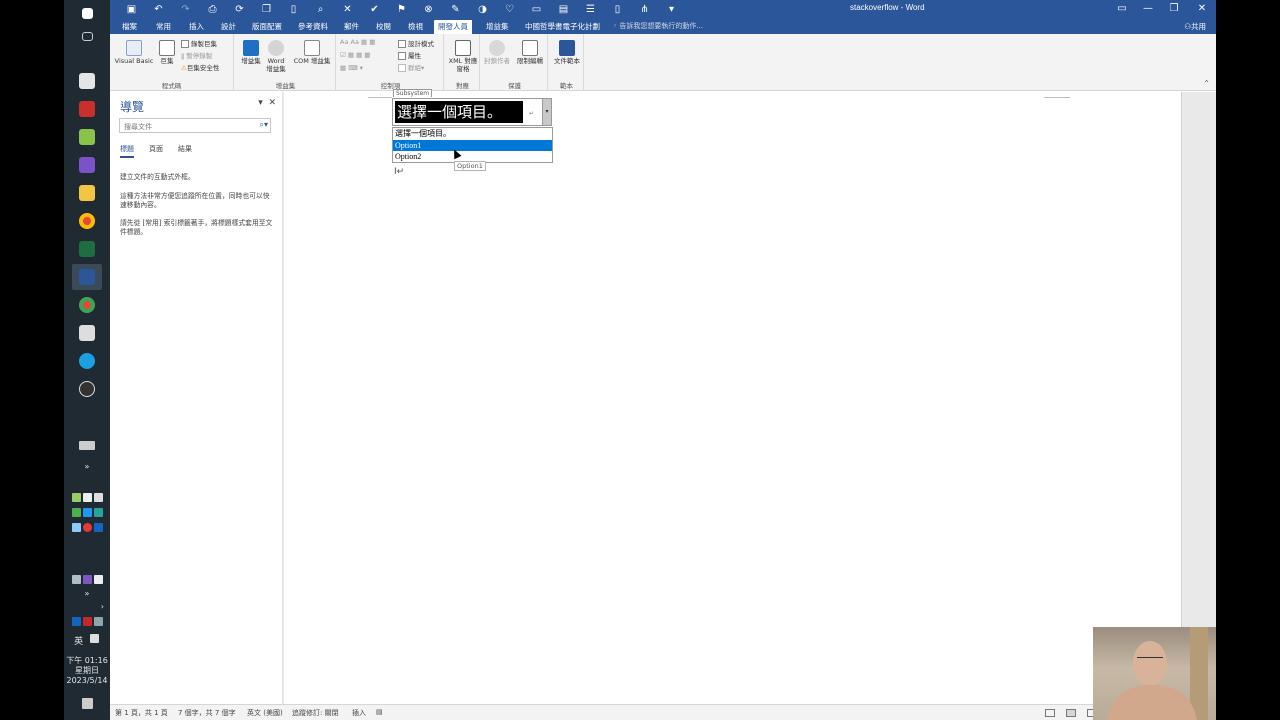  I want to click on pin-icon: ⚑, so click(401, 9).